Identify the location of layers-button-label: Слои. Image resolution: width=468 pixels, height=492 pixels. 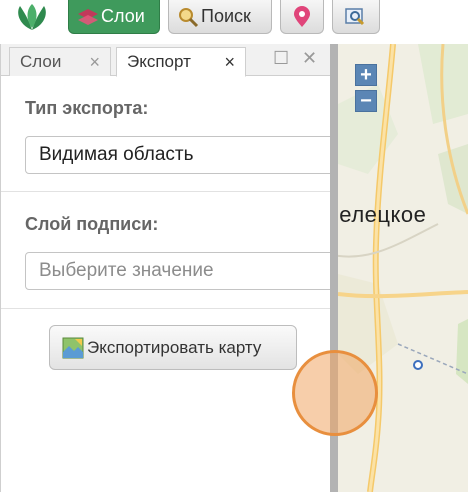
(123, 16).